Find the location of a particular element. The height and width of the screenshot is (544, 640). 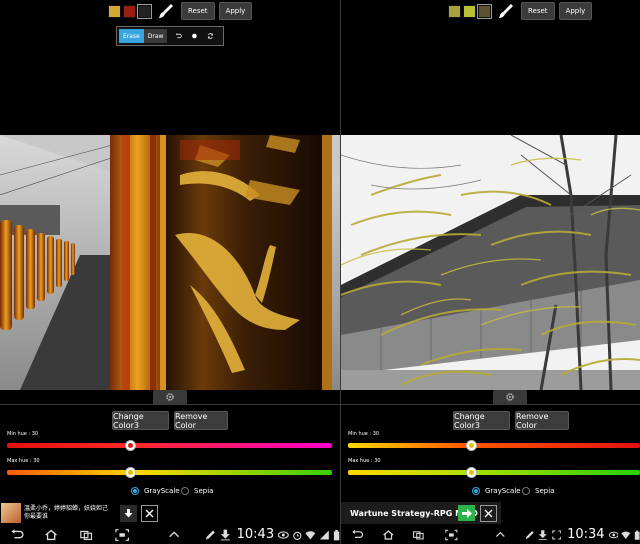

brush-size-icon is located at coordinates (194, 36).